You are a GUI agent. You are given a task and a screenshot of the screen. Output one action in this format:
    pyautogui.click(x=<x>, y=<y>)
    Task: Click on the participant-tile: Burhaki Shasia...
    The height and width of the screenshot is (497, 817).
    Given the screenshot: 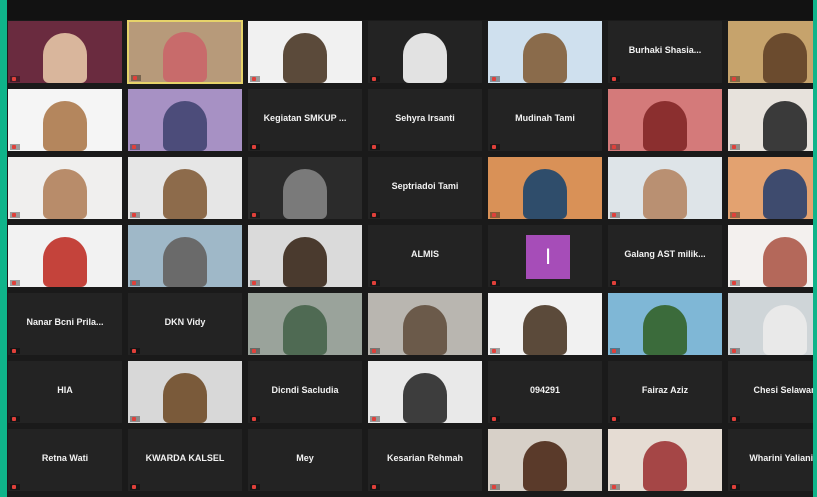 What is the action you would take?
    pyautogui.click(x=665, y=52)
    